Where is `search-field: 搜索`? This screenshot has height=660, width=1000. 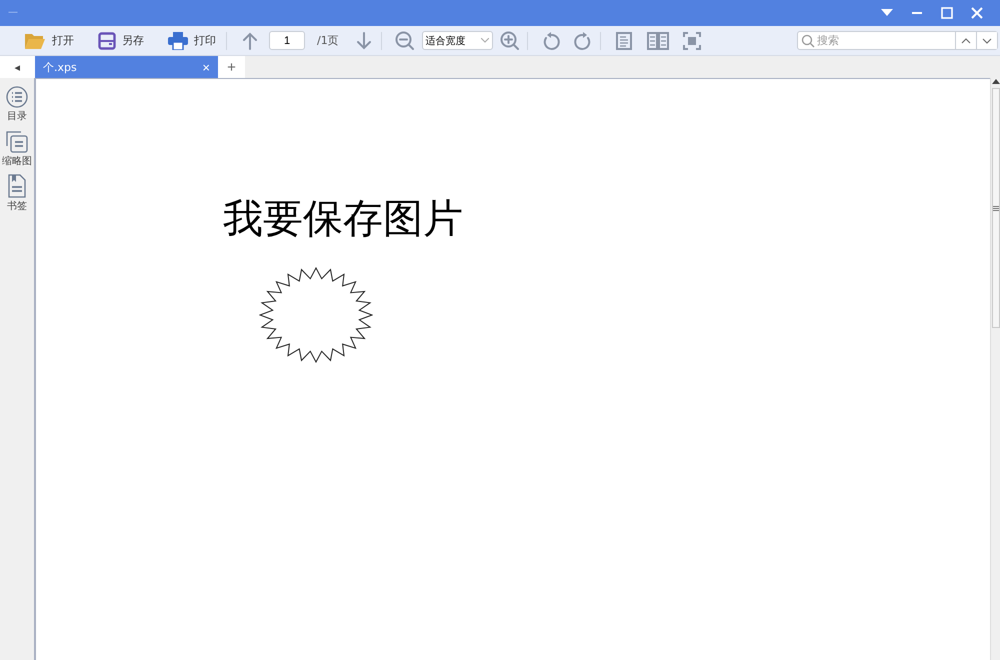 search-field: 搜索 is located at coordinates (885, 40).